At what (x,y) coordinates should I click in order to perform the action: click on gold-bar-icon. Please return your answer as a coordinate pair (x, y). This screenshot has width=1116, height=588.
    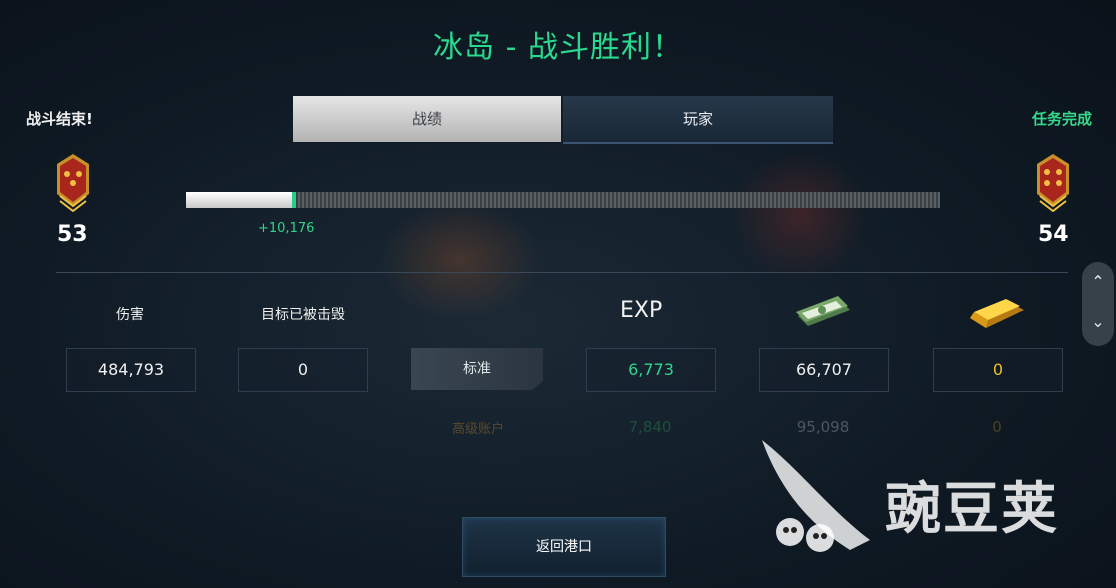
    Looking at the image, I should click on (997, 313).